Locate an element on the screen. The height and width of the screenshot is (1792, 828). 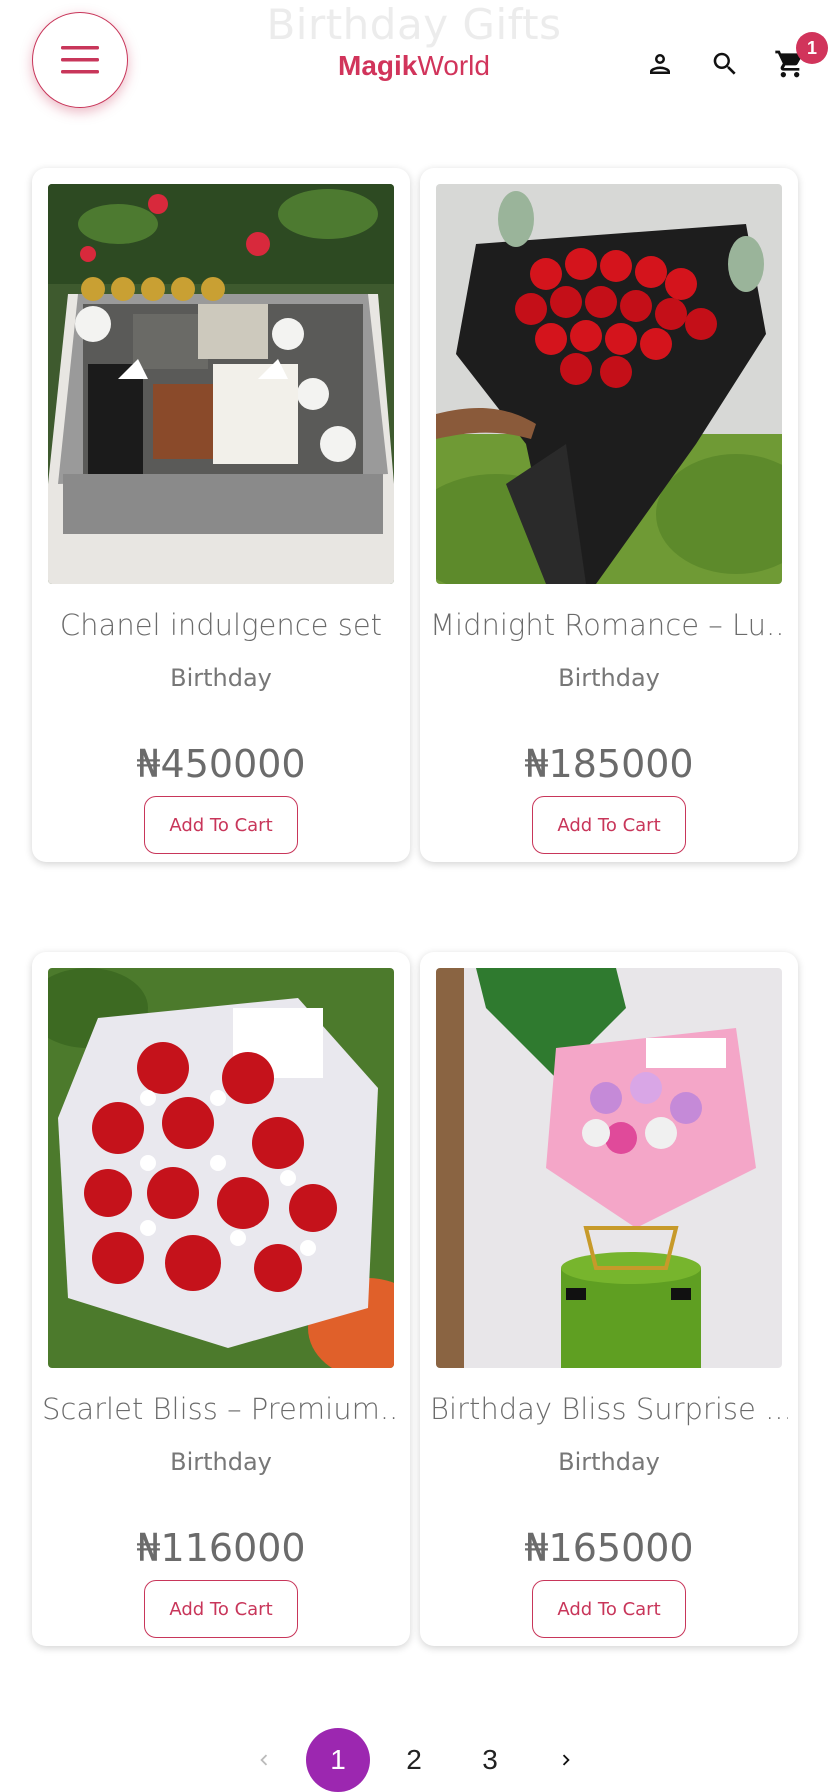
product-price: ₦450000 is located at coordinates (221, 764).